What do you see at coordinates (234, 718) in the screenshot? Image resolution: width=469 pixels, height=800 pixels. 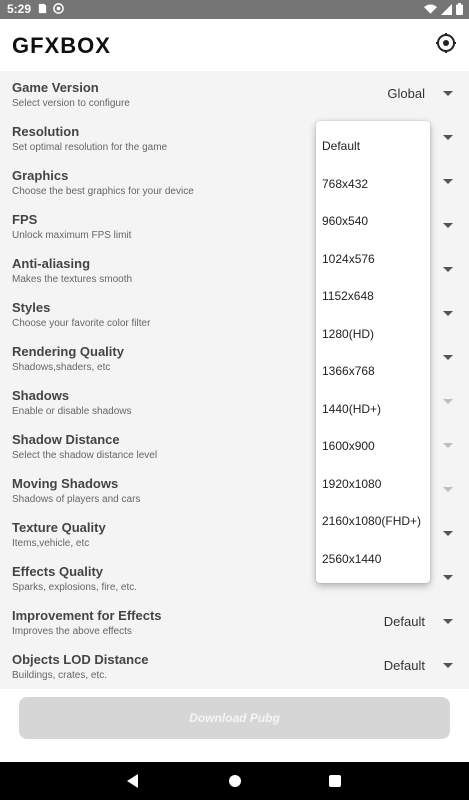 I see `download-button: Download Pubg` at bounding box center [234, 718].